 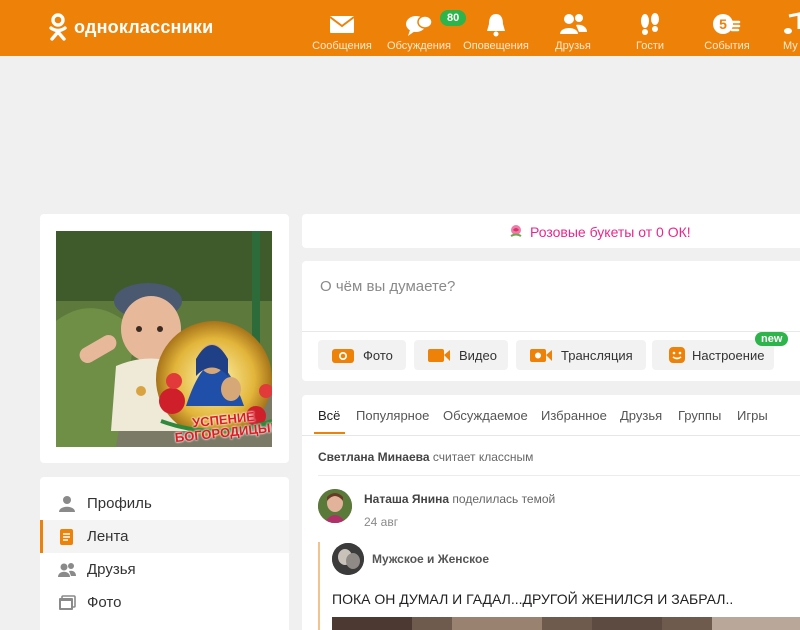 What do you see at coordinates (392, 415) in the screenshot?
I see `tab-popular: Популярное` at bounding box center [392, 415].